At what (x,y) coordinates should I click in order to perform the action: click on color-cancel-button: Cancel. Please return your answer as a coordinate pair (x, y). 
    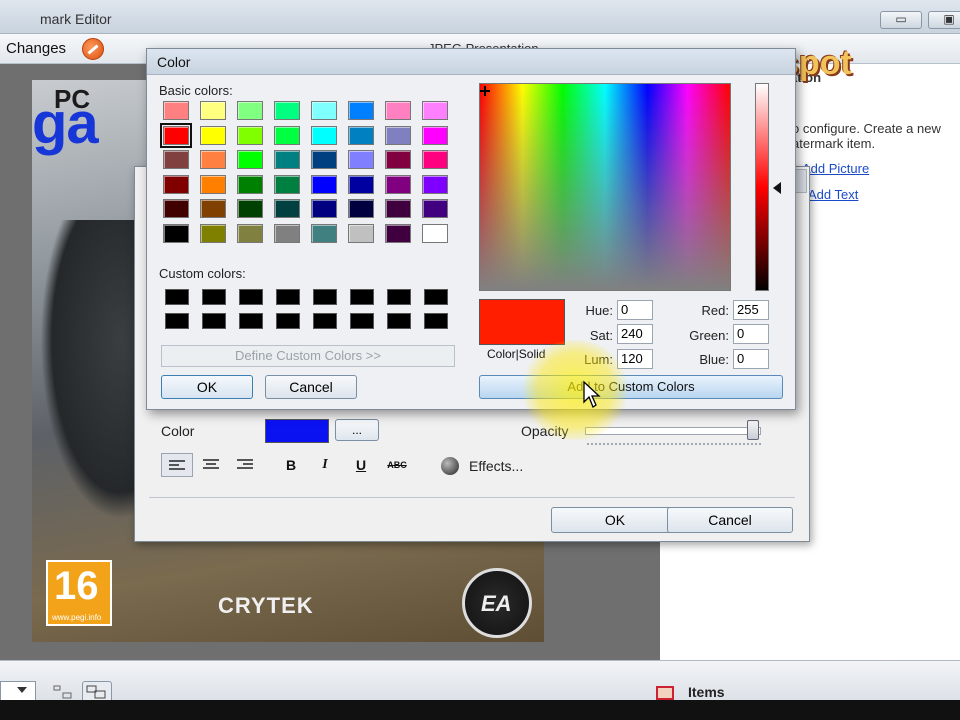
    Looking at the image, I should click on (311, 387).